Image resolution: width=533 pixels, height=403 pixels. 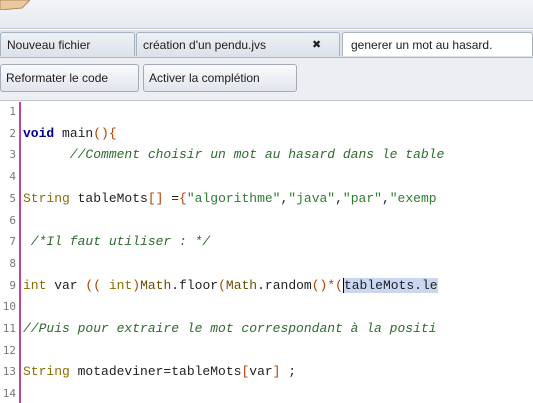 I want to click on close-icon: ✖, so click(x=316, y=44).